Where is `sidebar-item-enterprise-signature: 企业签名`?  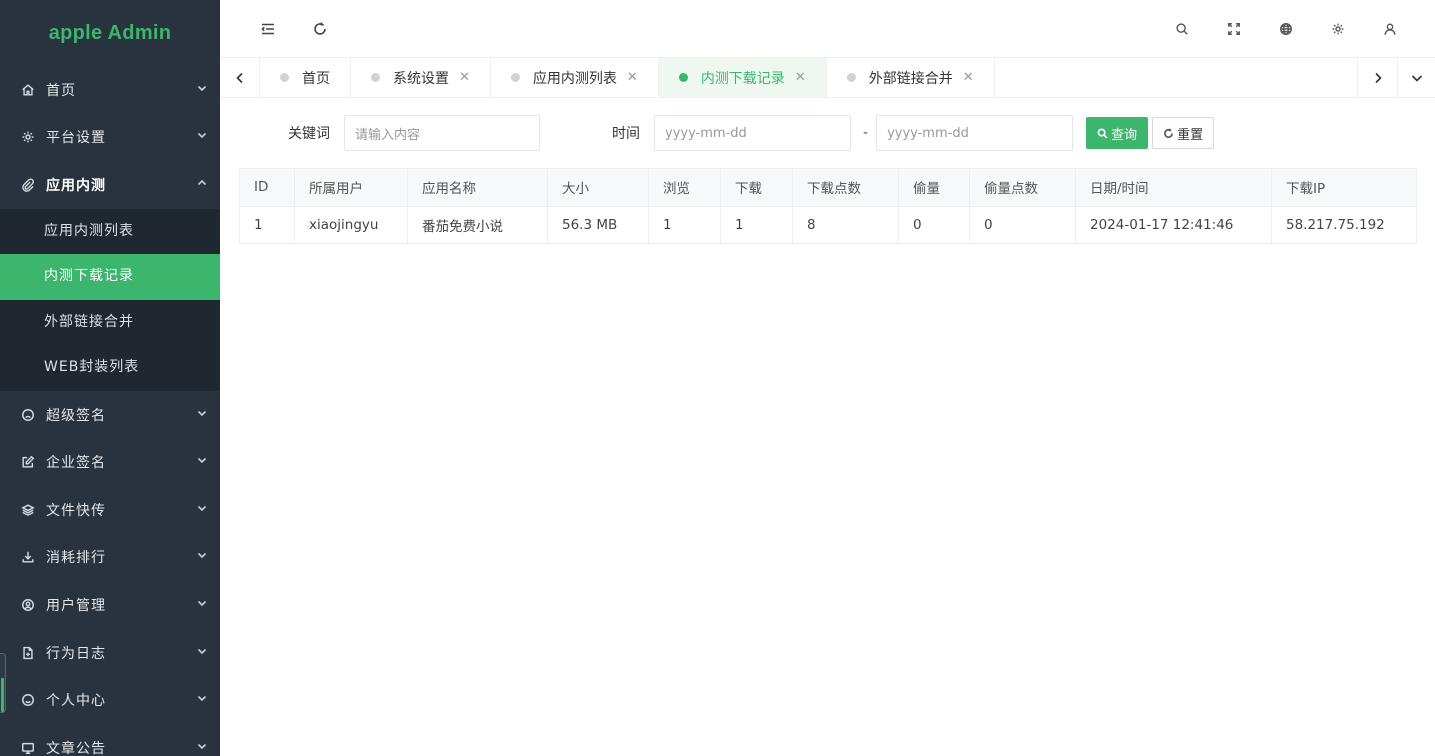
sidebar-item-enterprise-signature: 企业签名 is located at coordinates (110, 462).